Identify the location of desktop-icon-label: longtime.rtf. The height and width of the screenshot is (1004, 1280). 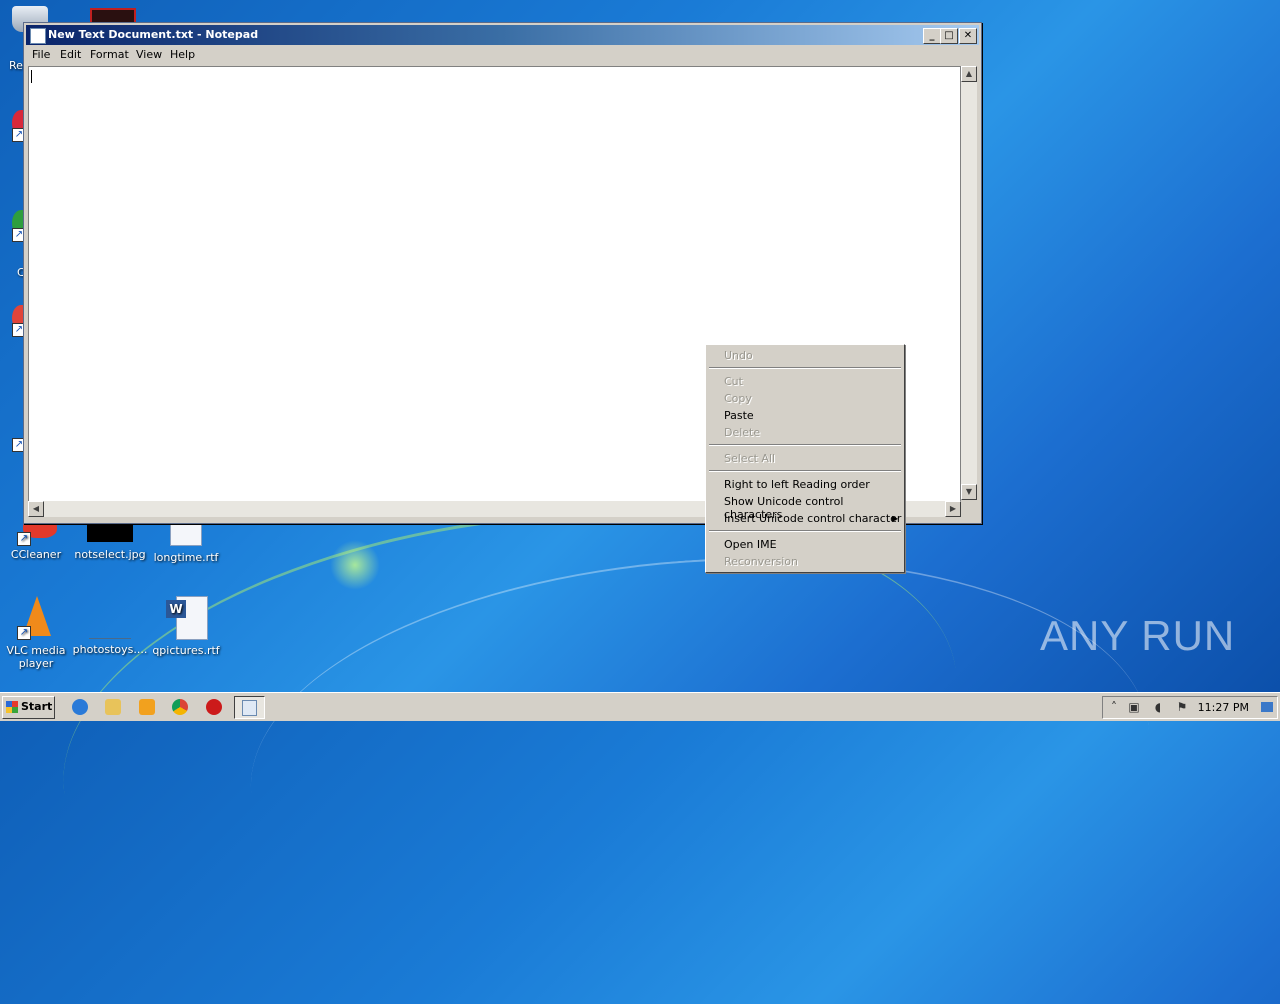
(186, 557).